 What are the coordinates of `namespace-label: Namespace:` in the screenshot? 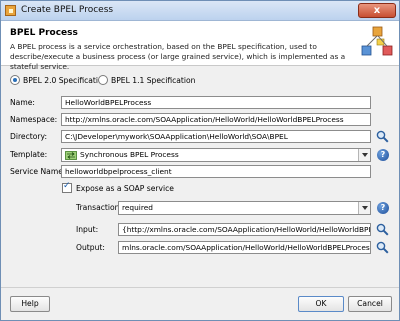 It's located at (34, 119).